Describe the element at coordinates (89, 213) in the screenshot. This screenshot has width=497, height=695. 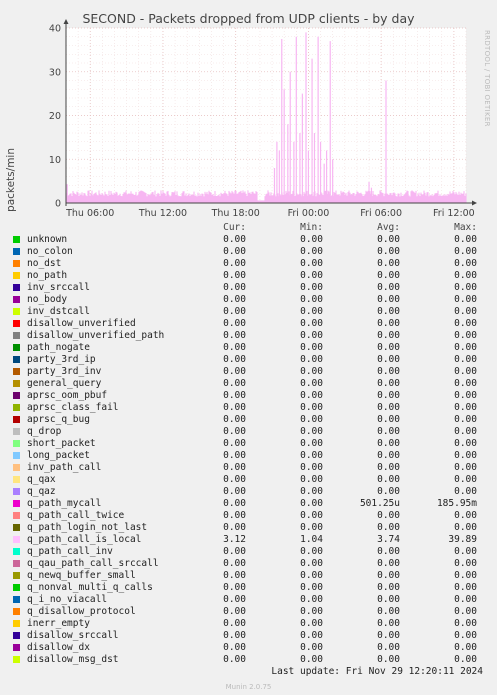
I see `x-tick-label: Thu 06:00` at that location.